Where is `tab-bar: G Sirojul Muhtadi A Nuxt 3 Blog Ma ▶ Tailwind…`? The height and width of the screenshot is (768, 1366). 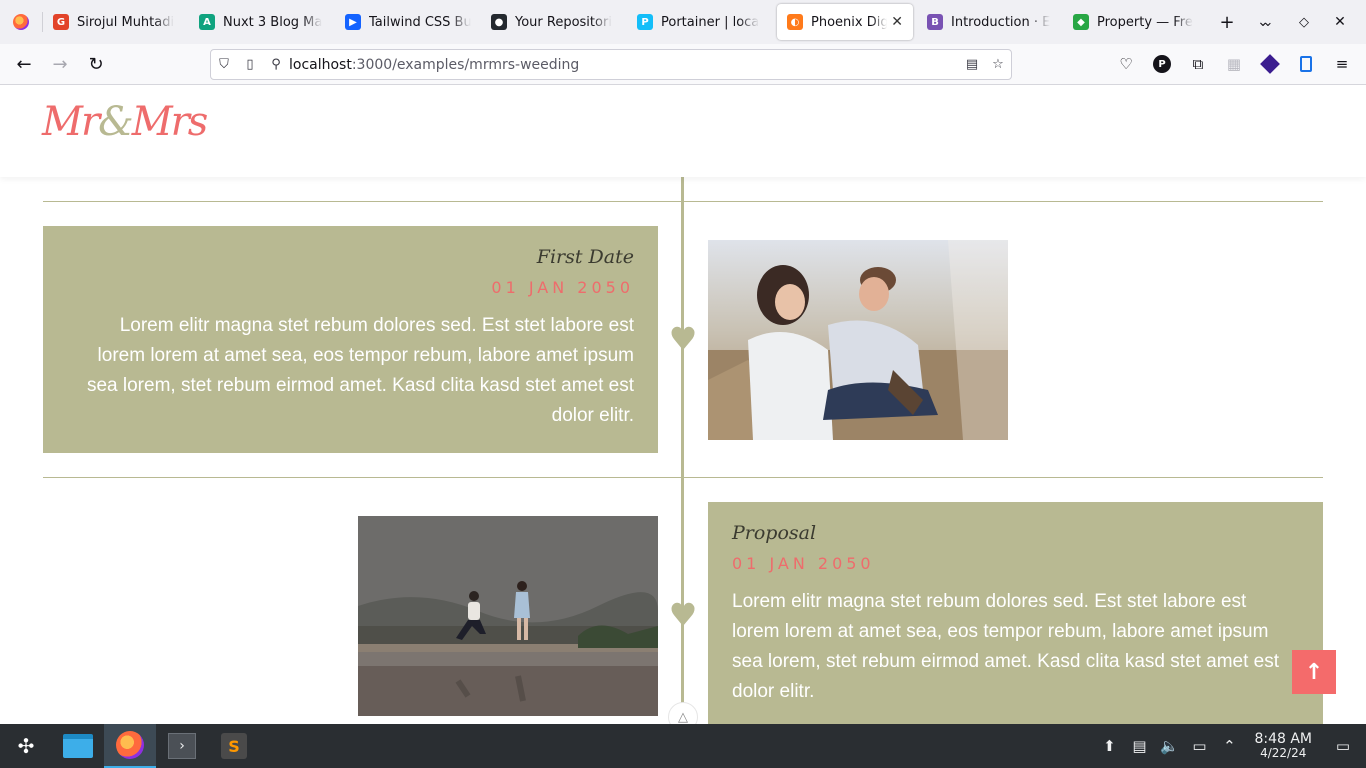
tab-bar: G Sirojul Muhtadi A Nuxt 3 Blog Ma ▶ Tailwind… is located at coordinates (683, 22).